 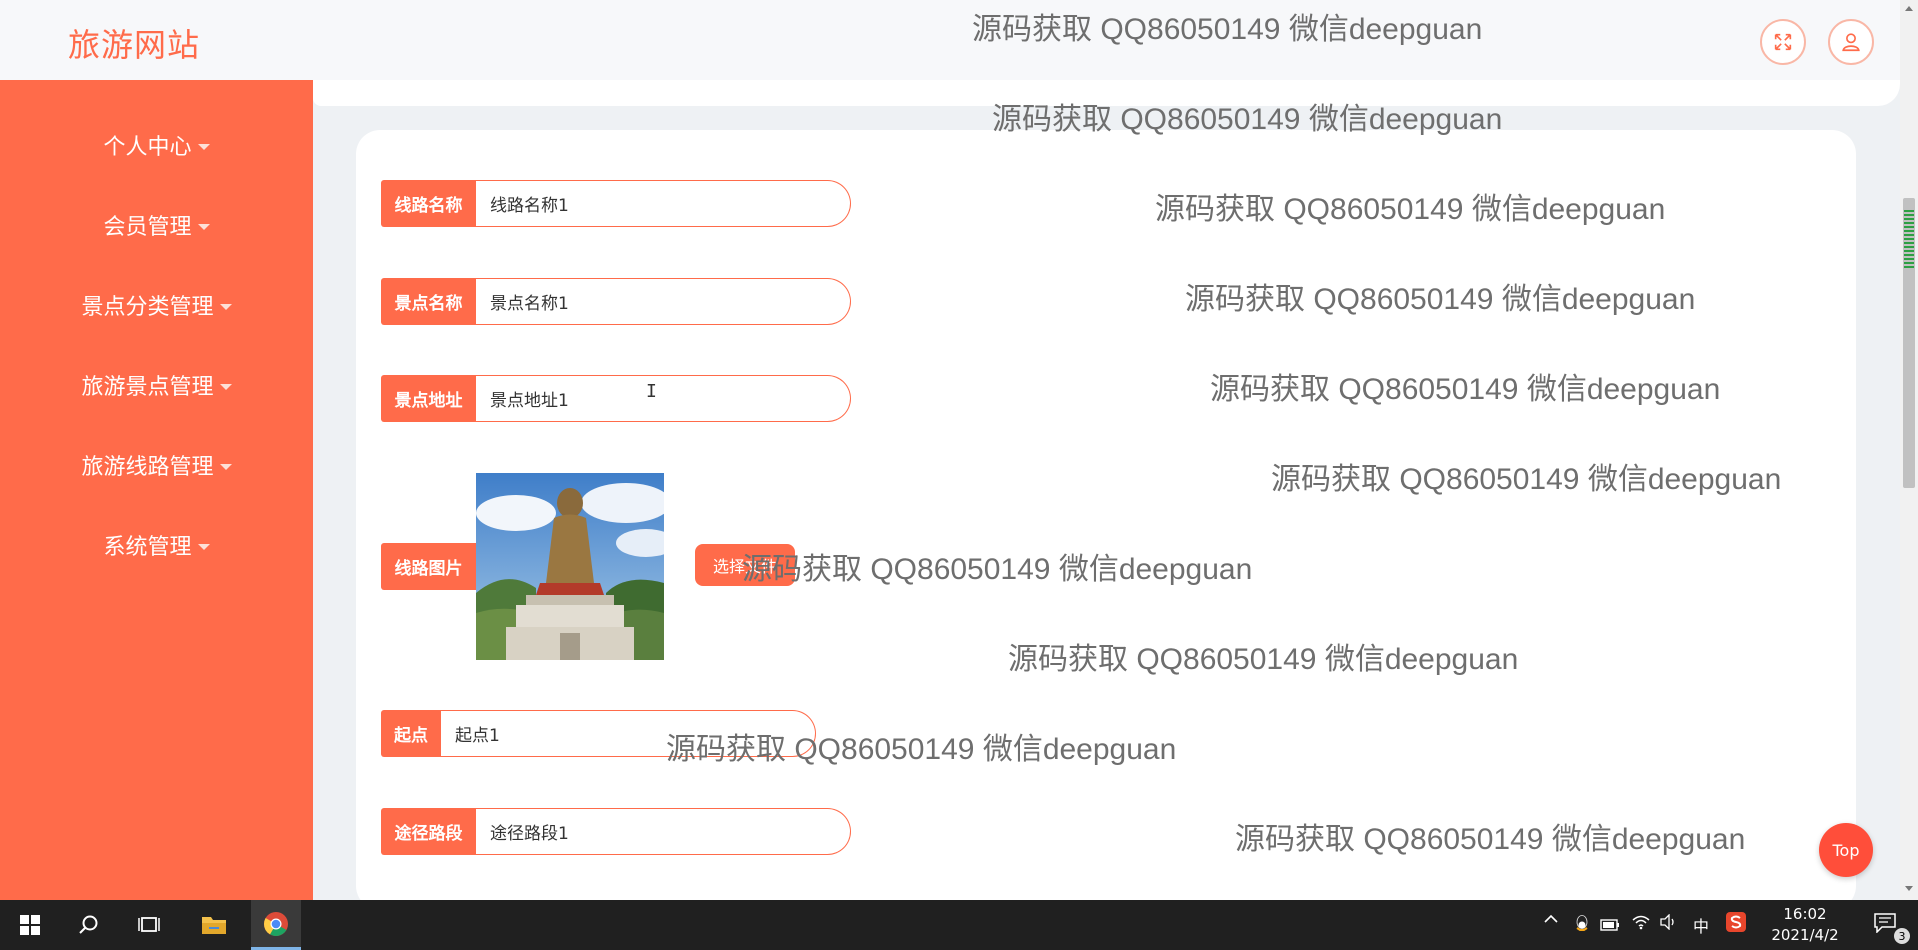 I want to click on notification-icon, so click(x=1885, y=923).